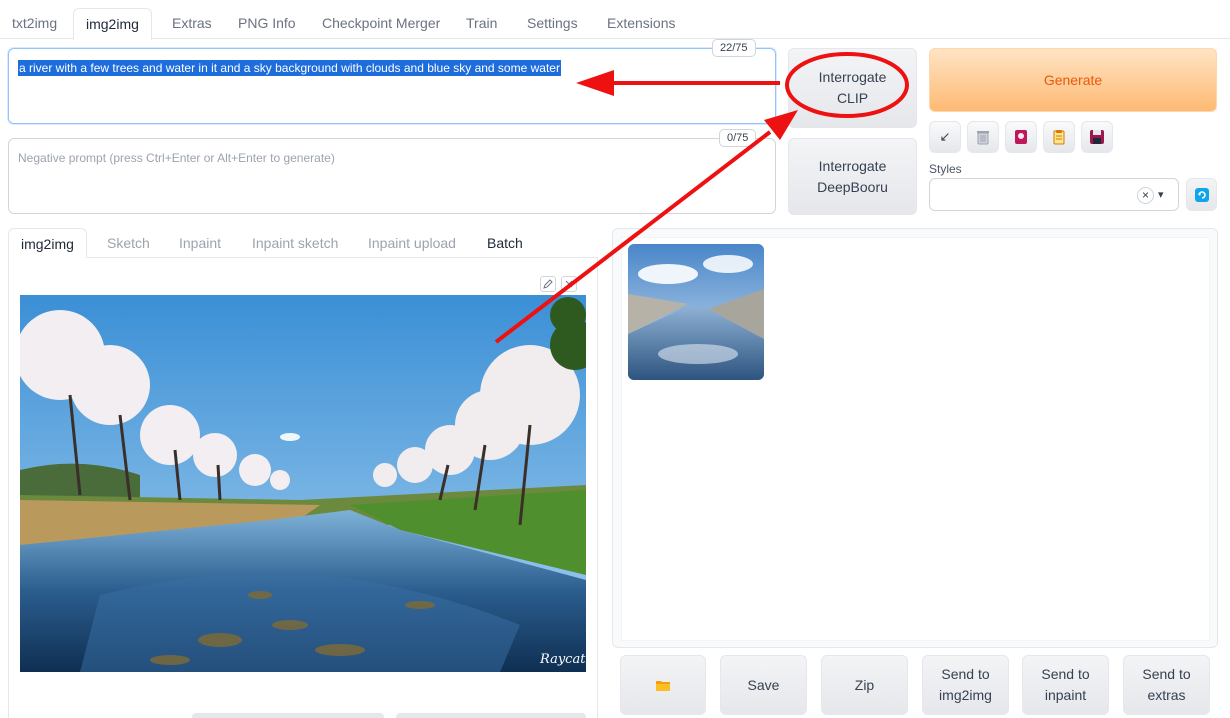 This screenshot has height=718, width=1230. I want to click on tab-inpaint-sketch: Inpaint sketch, so click(295, 243).